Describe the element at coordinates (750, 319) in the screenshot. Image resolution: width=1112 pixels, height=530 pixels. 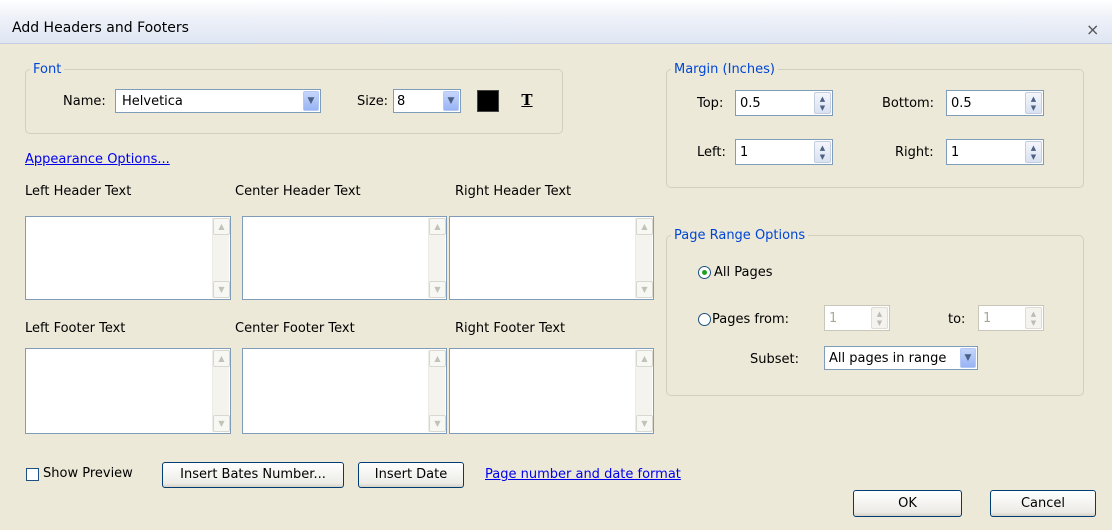
I see `pages-from-label: Pages from:` at that location.